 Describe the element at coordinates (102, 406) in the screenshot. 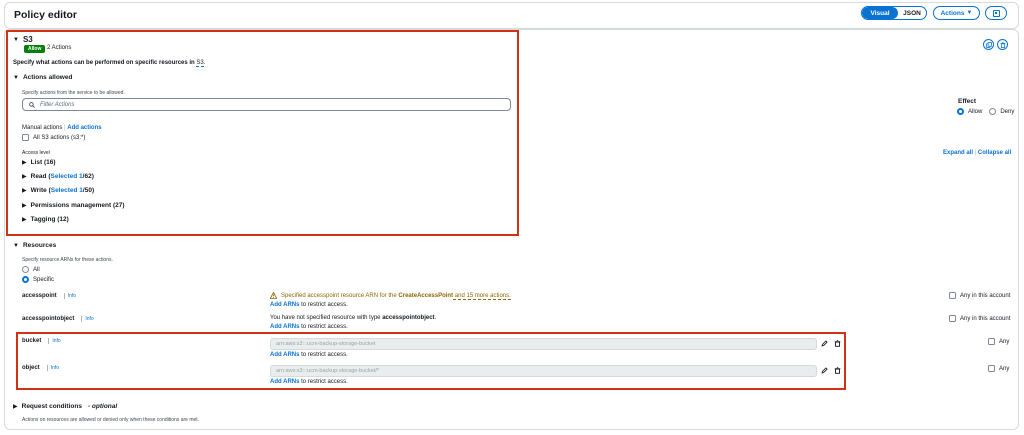

I see `request-conditions-optional: - optional` at that location.